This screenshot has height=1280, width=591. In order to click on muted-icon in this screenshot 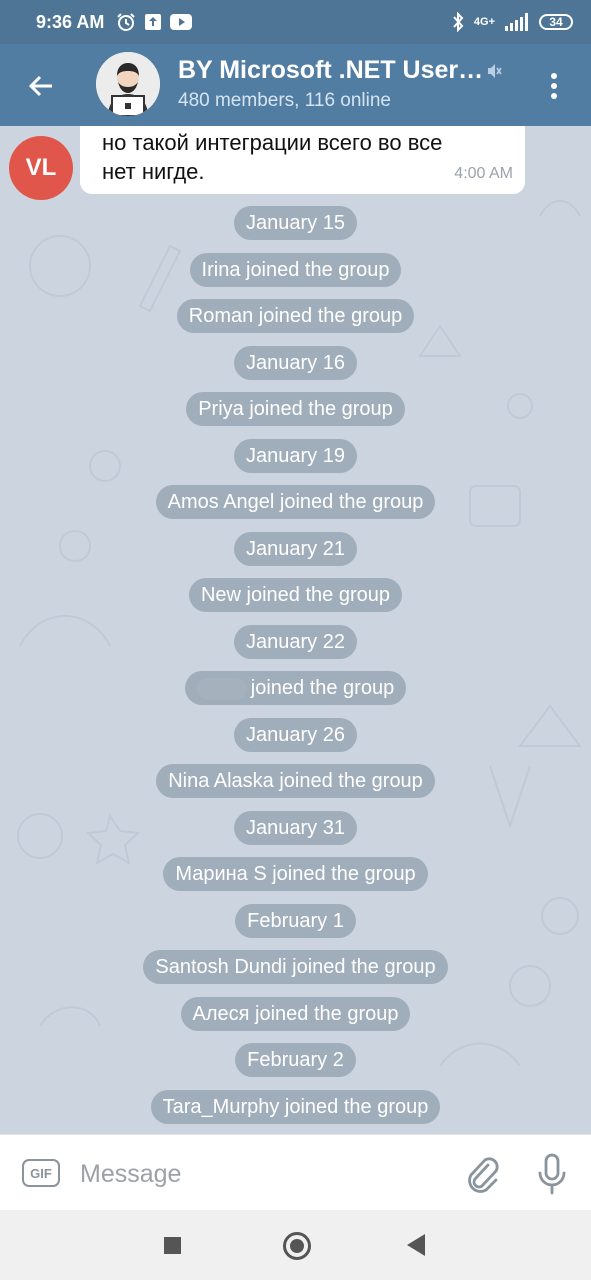, I will do `click(495, 71)`.